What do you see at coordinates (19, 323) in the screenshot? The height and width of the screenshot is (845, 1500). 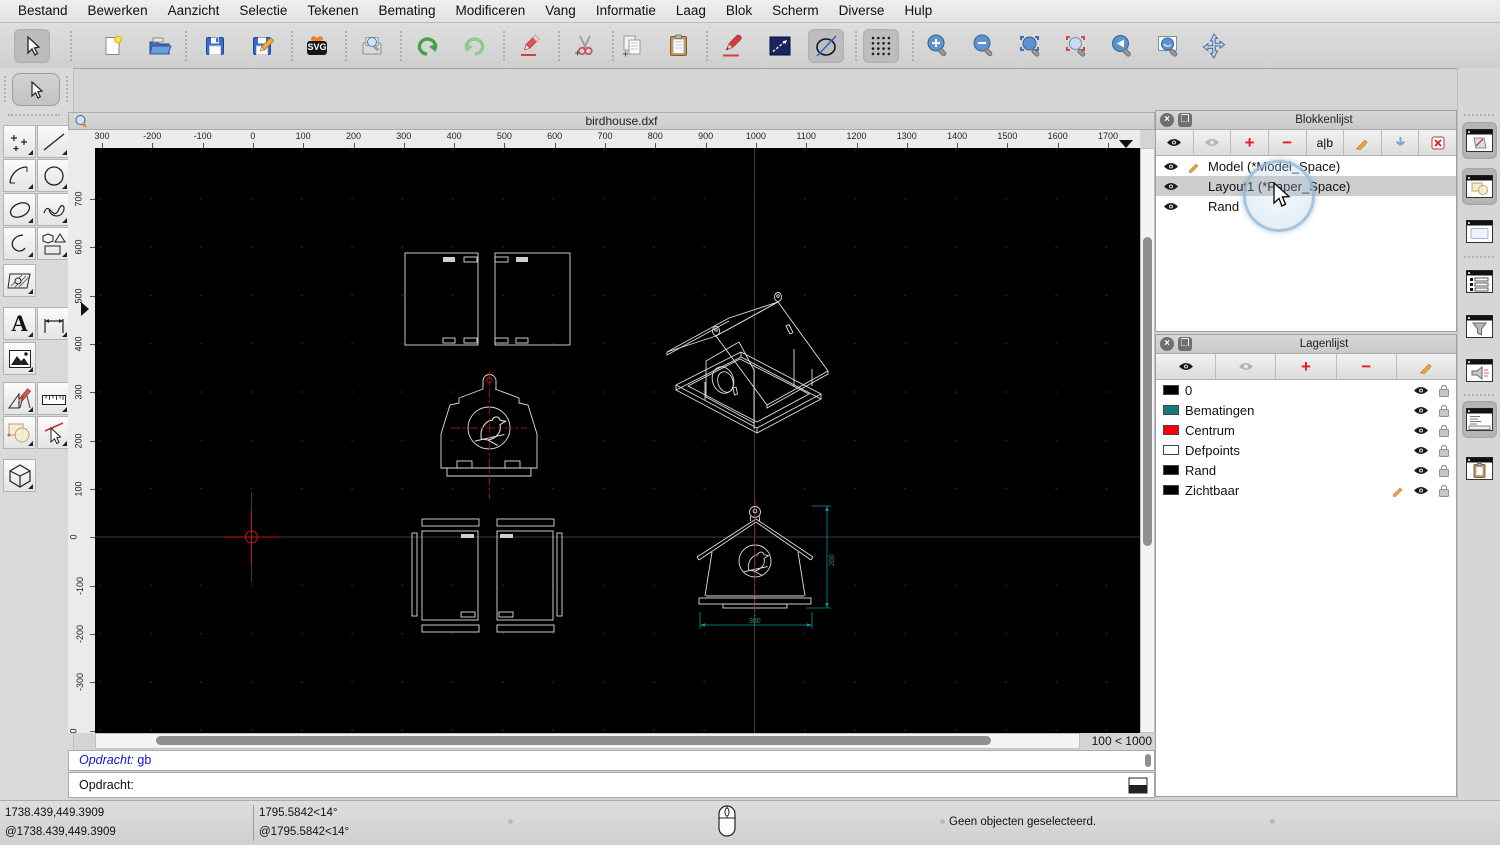 I see `text-tool-button: A` at bounding box center [19, 323].